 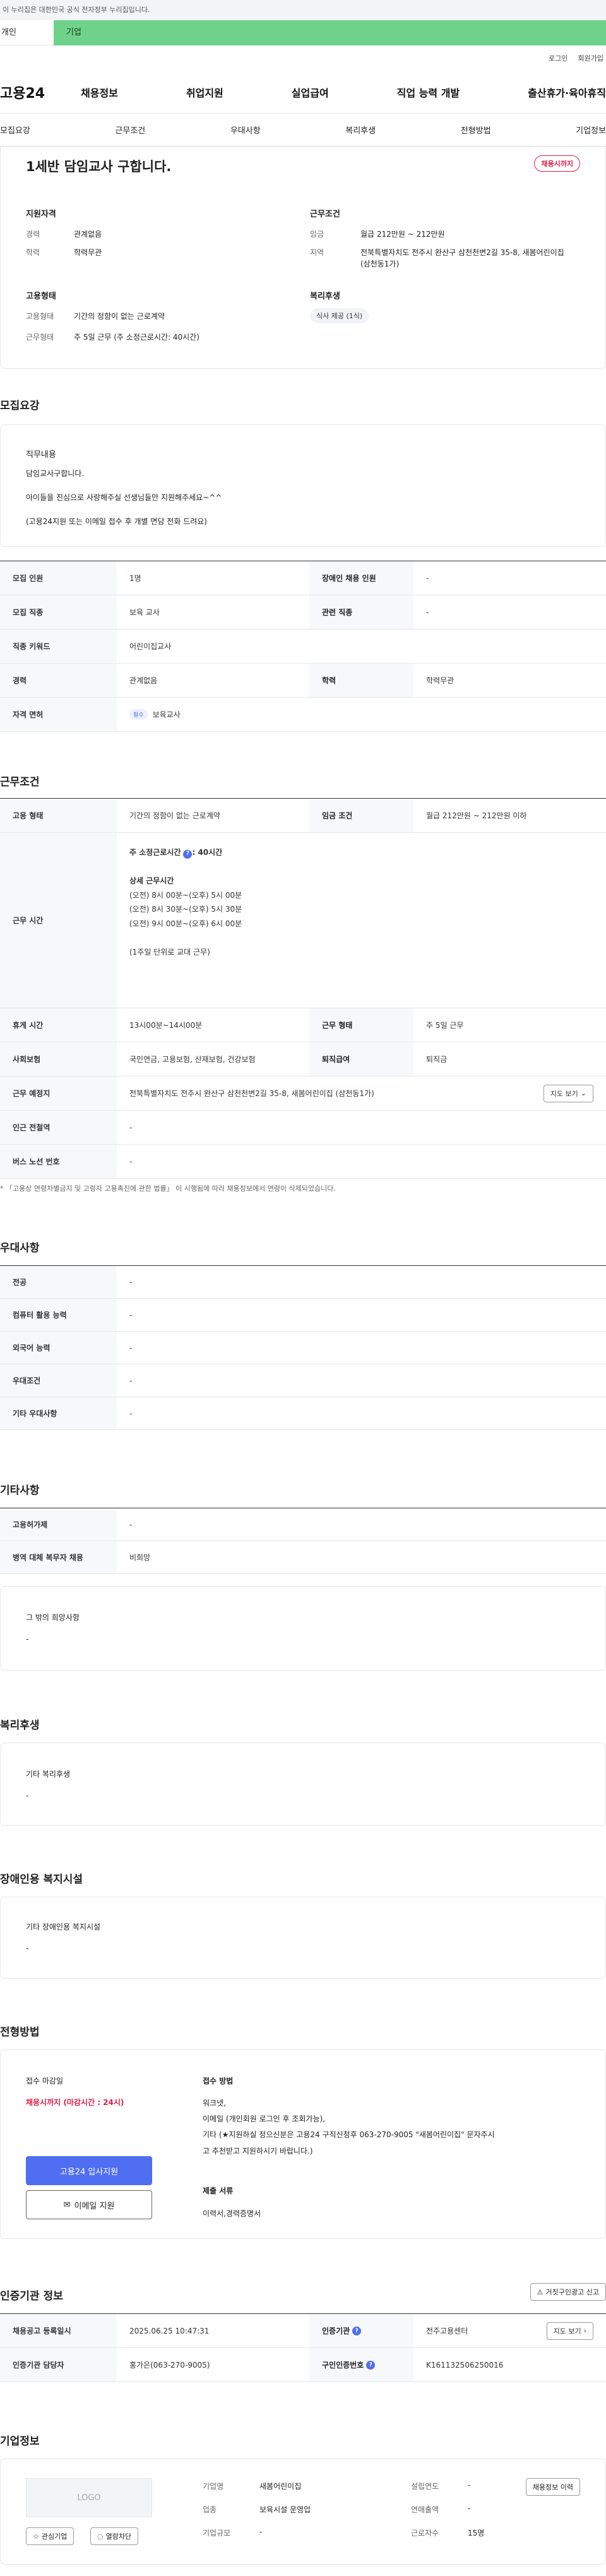 I want to click on row-label: 컴퓨터 활용 능력, so click(x=59, y=1315).